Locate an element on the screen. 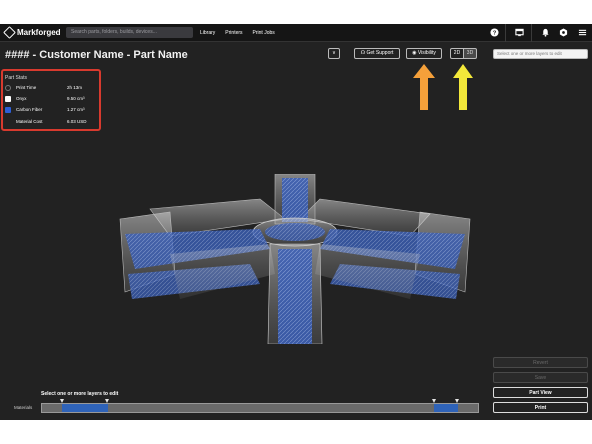 The height and width of the screenshot is (444, 592). stat-row-material-cost: Material Cost 6.03 USD is located at coordinates (52, 122).